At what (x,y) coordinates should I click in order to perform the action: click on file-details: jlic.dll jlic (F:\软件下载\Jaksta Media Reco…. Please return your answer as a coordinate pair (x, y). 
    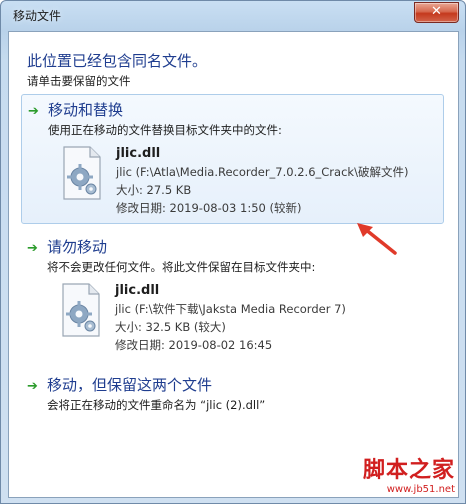
    Looking at the image, I should click on (230, 318).